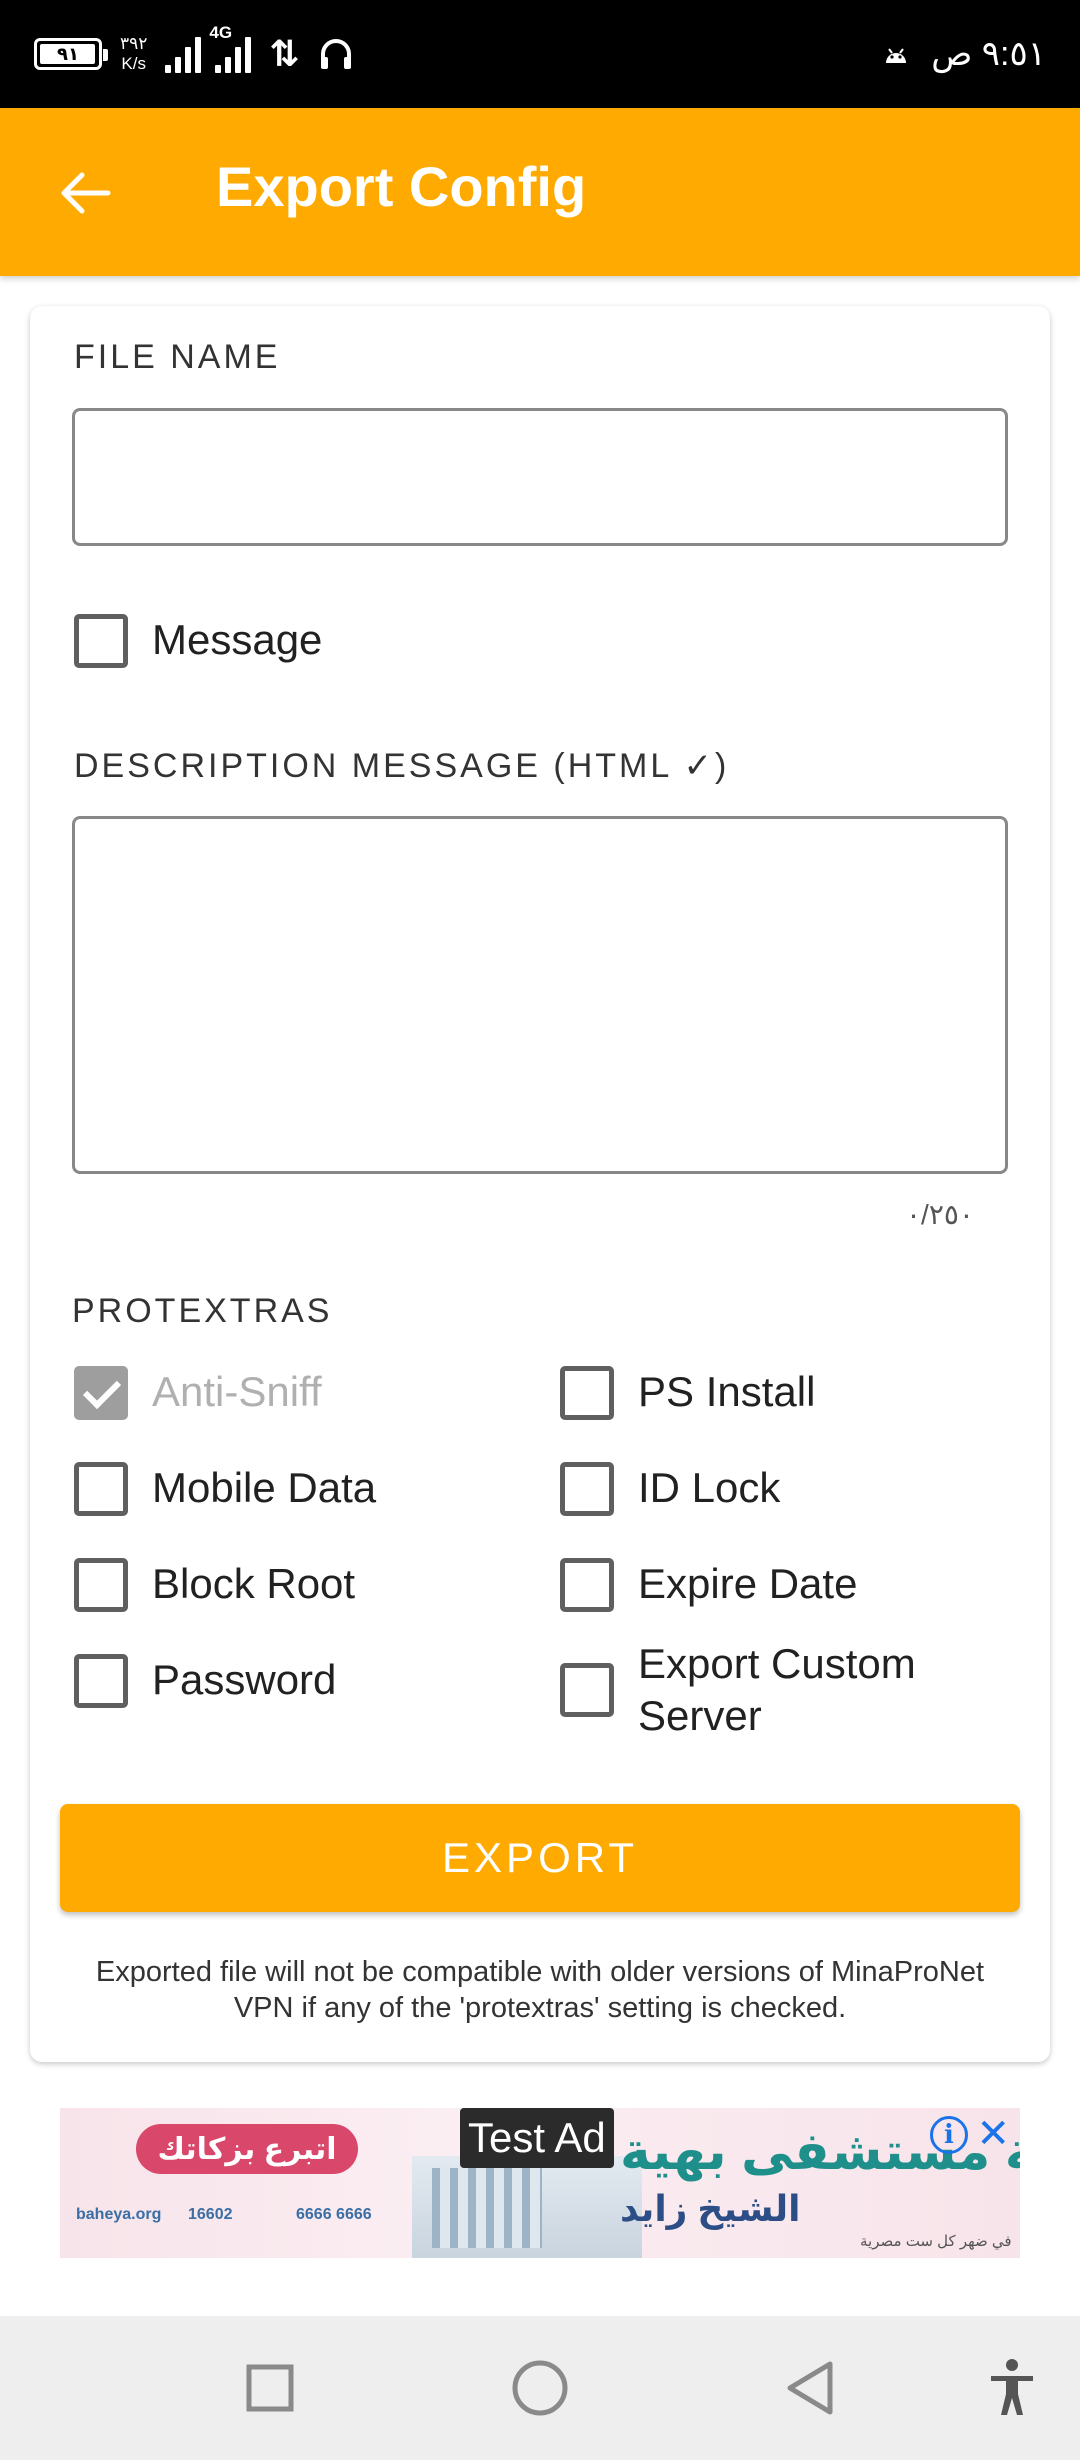 The image size is (1080, 2460). I want to click on signal-group: 4G, so click(208, 48).